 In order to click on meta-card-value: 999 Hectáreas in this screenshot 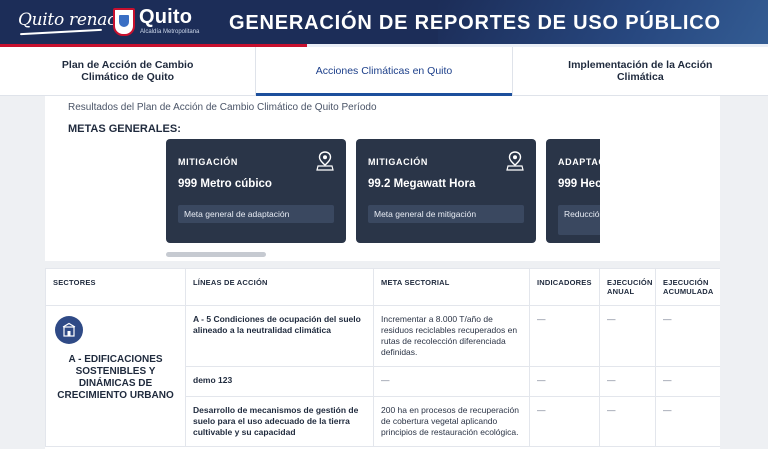, I will do `click(579, 184)`.